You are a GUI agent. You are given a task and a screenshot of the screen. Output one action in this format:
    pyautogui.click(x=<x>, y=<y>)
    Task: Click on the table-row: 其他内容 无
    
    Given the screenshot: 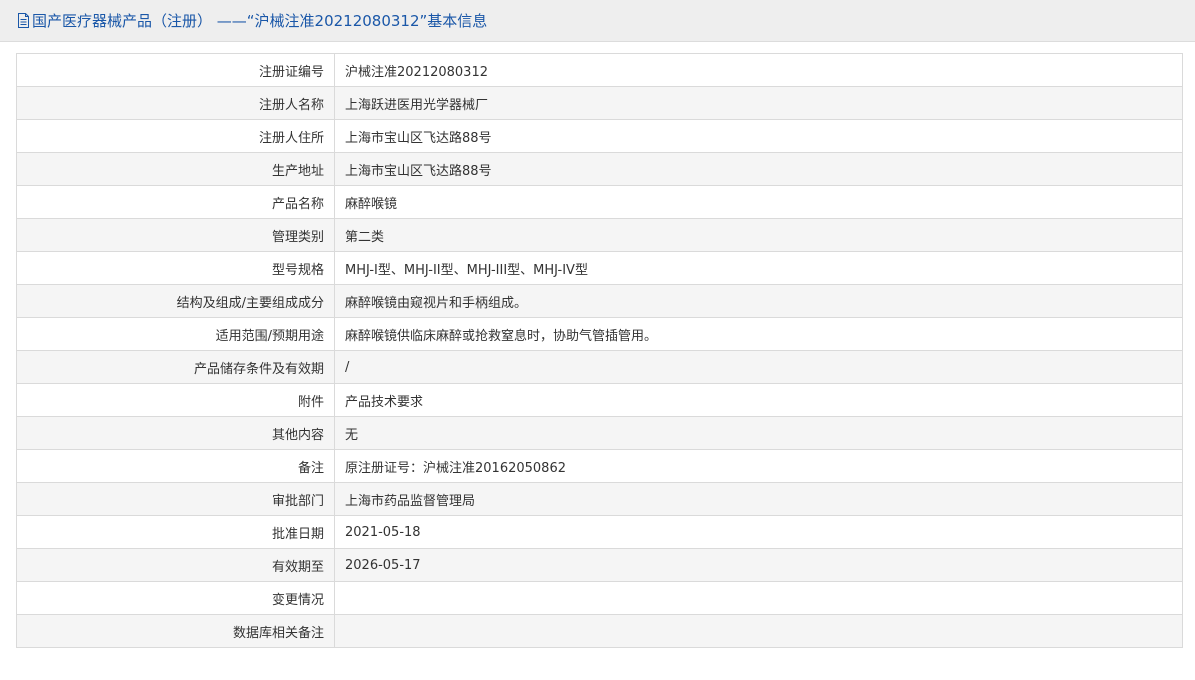 What is the action you would take?
    pyautogui.click(x=599, y=433)
    